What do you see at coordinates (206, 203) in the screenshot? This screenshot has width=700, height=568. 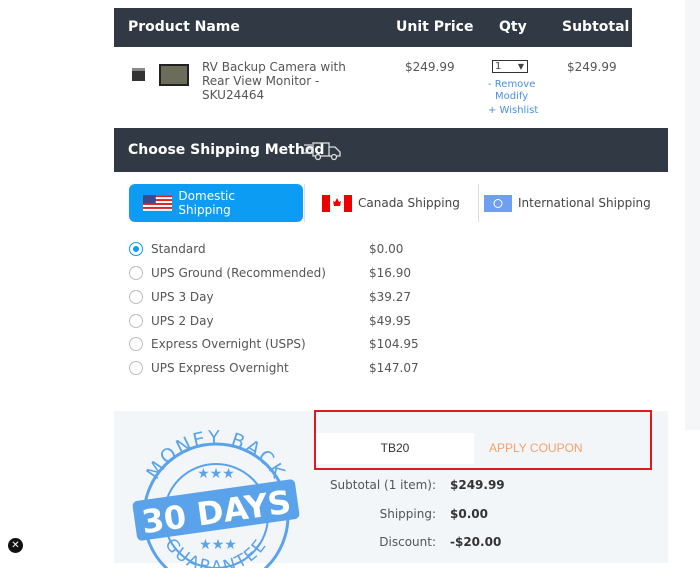 I see `tab-label: Domestic Shipping` at bounding box center [206, 203].